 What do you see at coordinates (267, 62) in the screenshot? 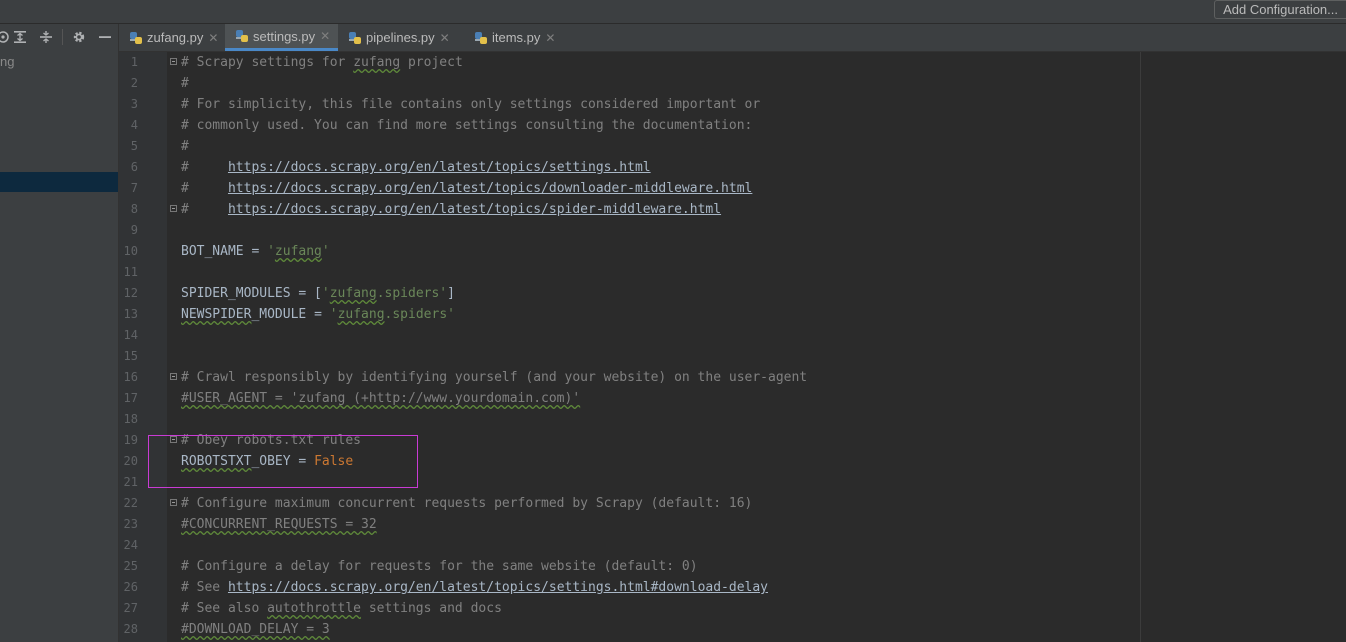
I see `code-token: # Scrapy settings for` at bounding box center [267, 62].